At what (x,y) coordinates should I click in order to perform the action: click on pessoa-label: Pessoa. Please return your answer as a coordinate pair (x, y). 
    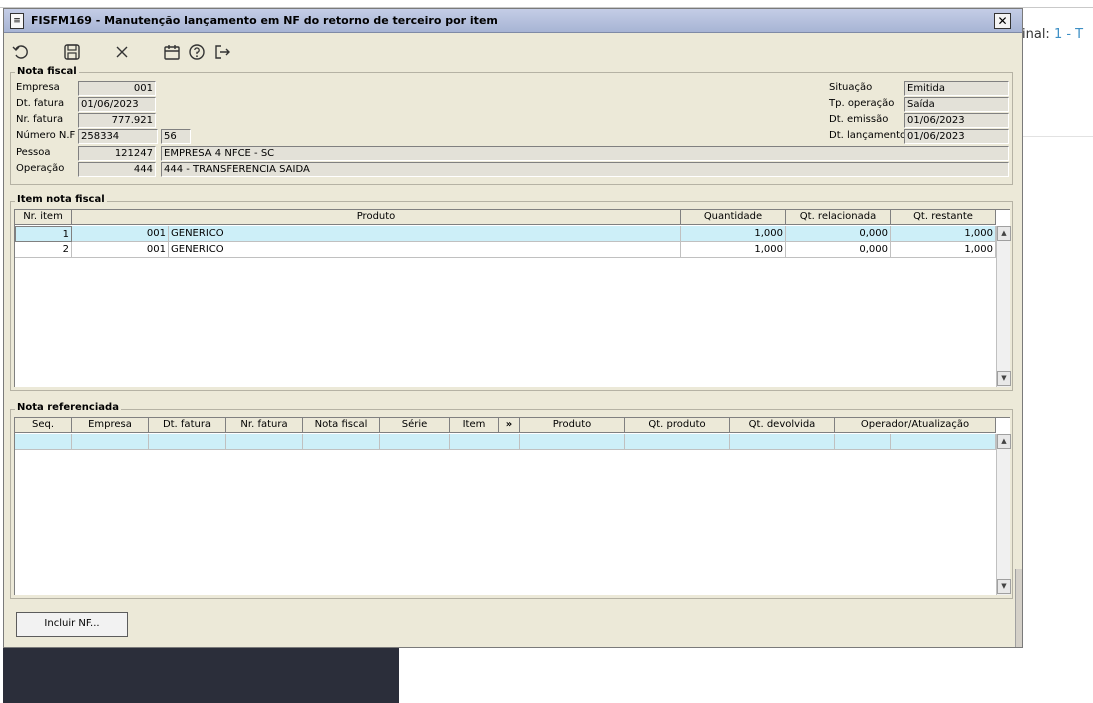
    Looking at the image, I should click on (33, 152).